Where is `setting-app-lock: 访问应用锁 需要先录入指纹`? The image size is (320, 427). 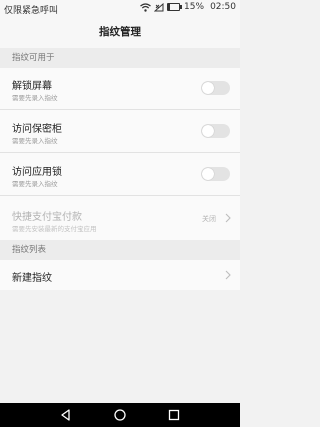 setting-app-lock: 访问应用锁 需要先录入指纹 is located at coordinates (120, 174).